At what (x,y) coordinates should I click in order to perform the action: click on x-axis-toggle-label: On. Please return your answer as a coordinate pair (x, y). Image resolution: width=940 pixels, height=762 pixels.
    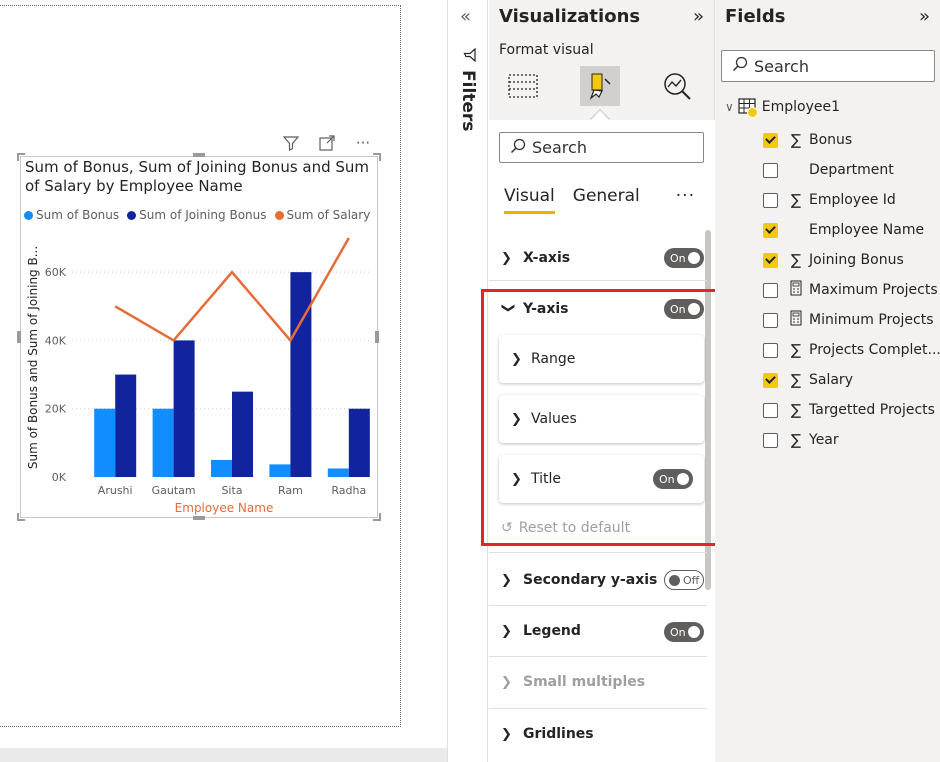
    Looking at the image, I should click on (678, 258).